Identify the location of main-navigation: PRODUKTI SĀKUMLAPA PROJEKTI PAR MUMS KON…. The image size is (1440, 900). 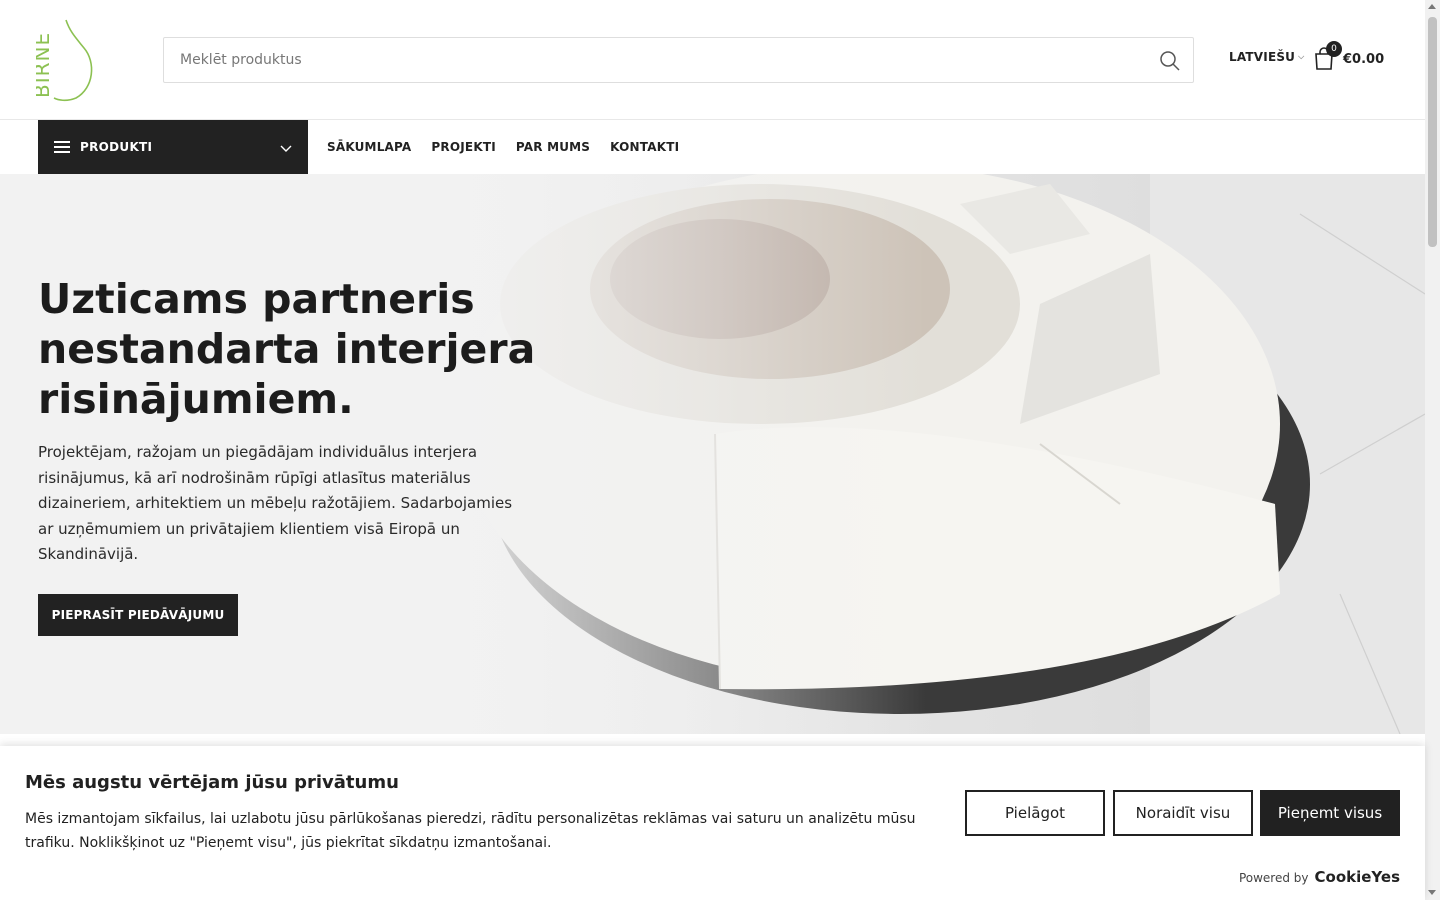
(712, 147).